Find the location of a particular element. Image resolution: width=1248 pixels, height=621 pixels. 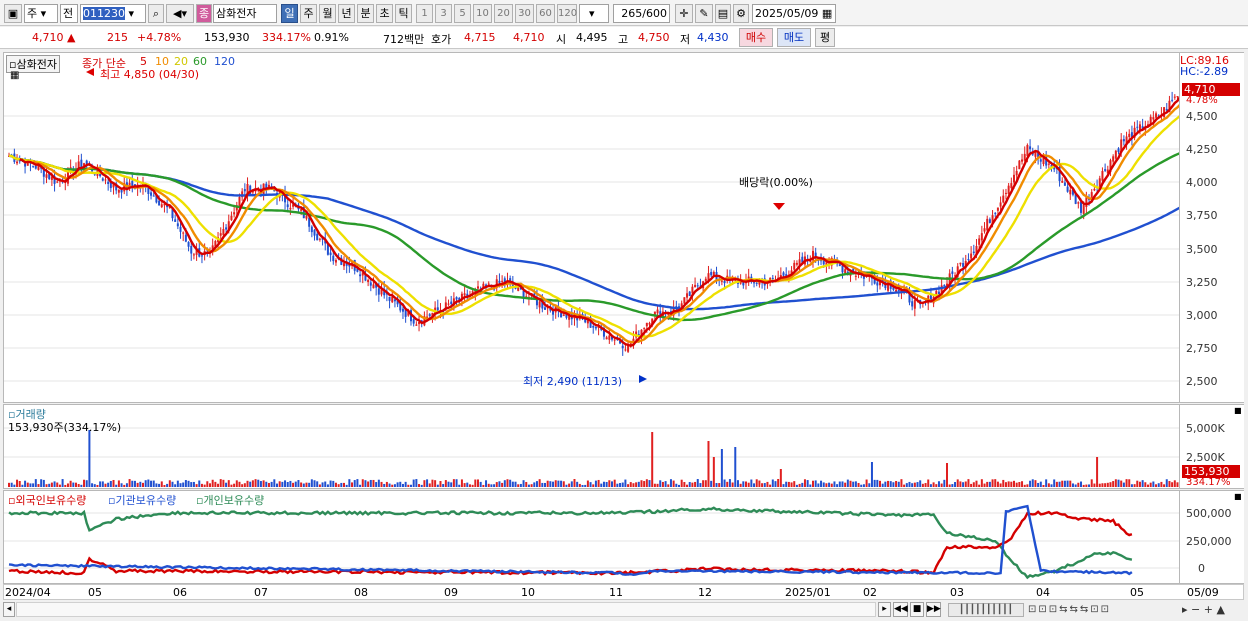

period-day: 일 is located at coordinates (289, 13).